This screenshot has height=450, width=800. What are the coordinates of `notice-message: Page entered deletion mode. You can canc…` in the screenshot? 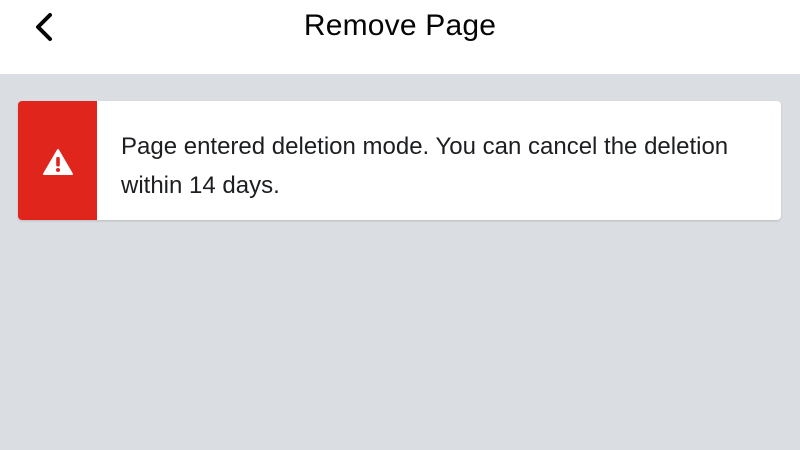 It's located at (425, 166).